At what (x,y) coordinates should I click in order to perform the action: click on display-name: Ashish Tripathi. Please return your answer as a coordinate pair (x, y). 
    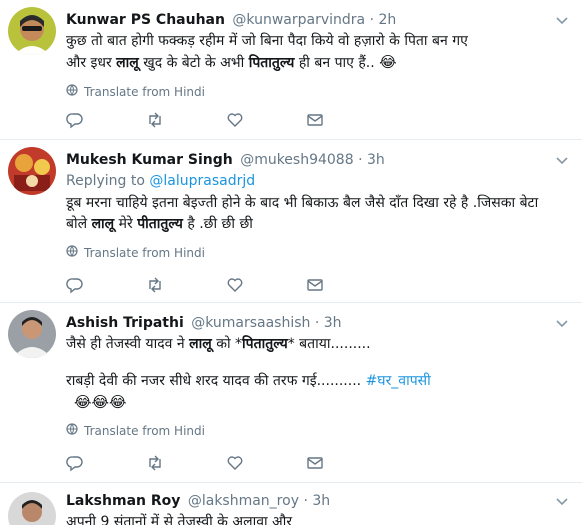
    Looking at the image, I should click on (125, 323).